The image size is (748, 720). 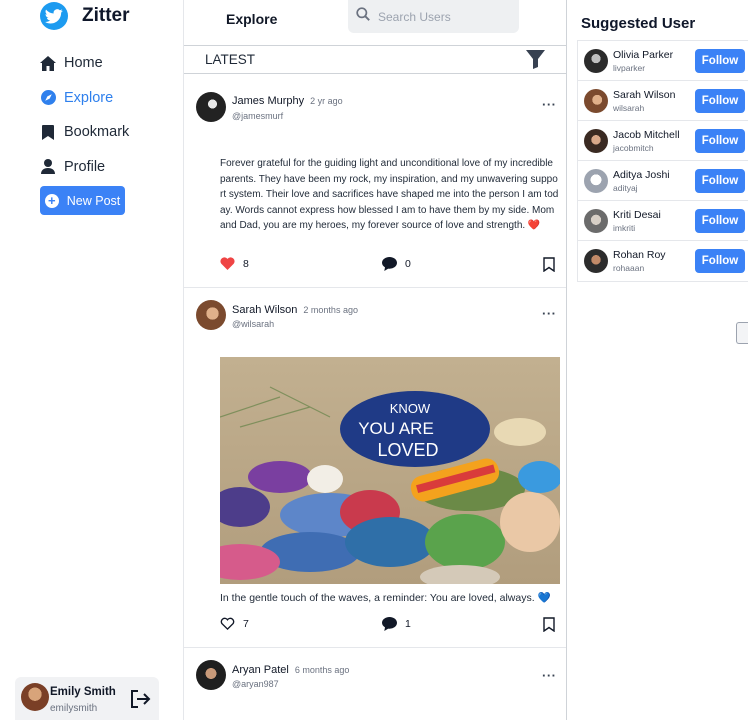 What do you see at coordinates (326, 101) in the screenshot?
I see `post-time: 2 yr ago` at bounding box center [326, 101].